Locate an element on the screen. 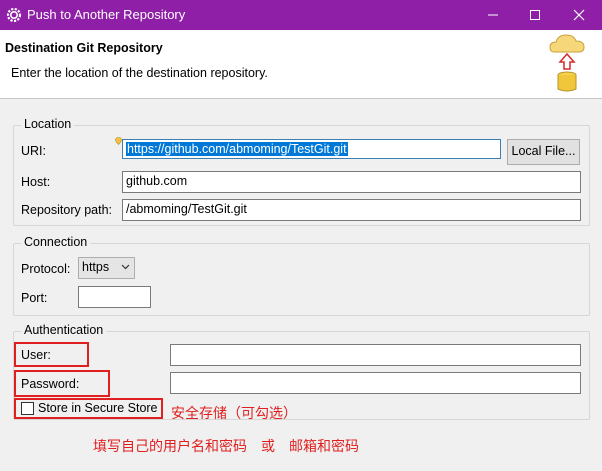 This screenshot has height=471, width=602. close-icon is located at coordinates (579, 15).